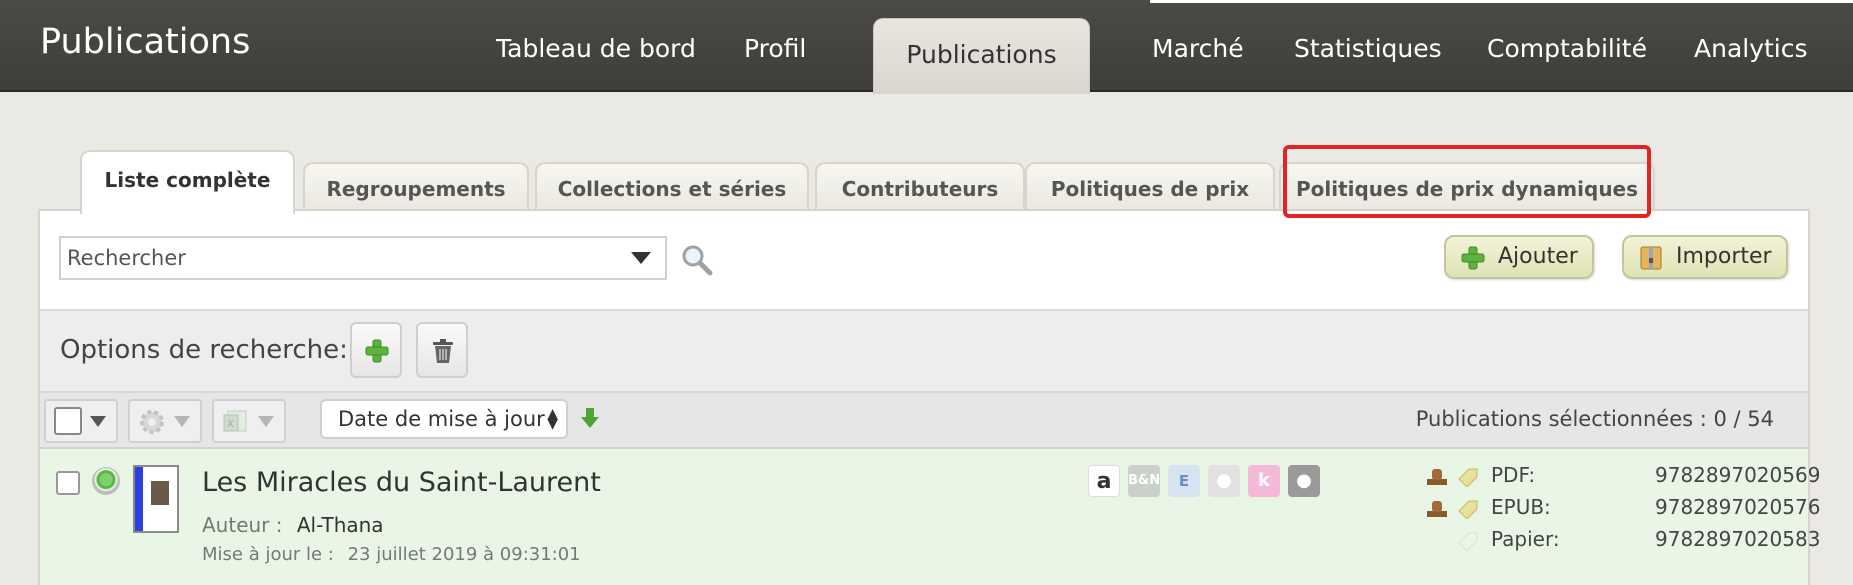  Describe the element at coordinates (249, 421) in the screenshot. I see `export-dropdown: X` at that location.